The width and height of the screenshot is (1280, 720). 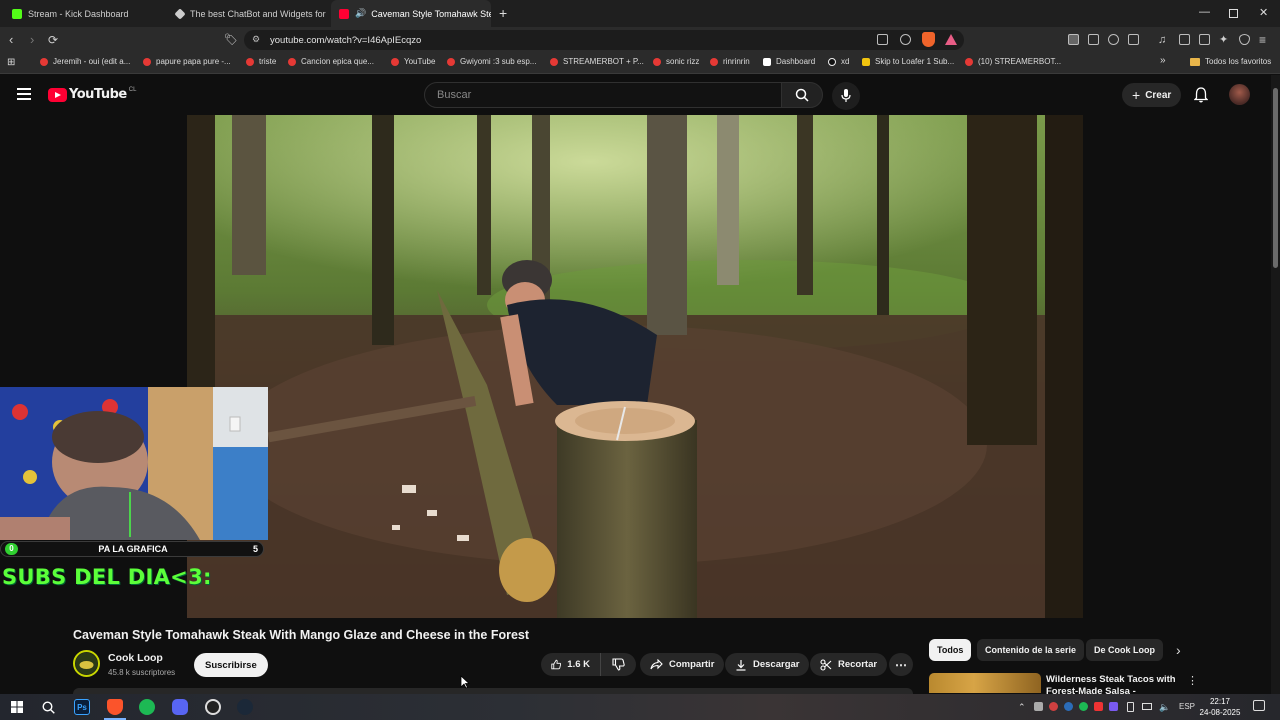 What do you see at coordinates (1201, 97) in the screenshot?
I see `notifications-bell-icon` at bounding box center [1201, 97].